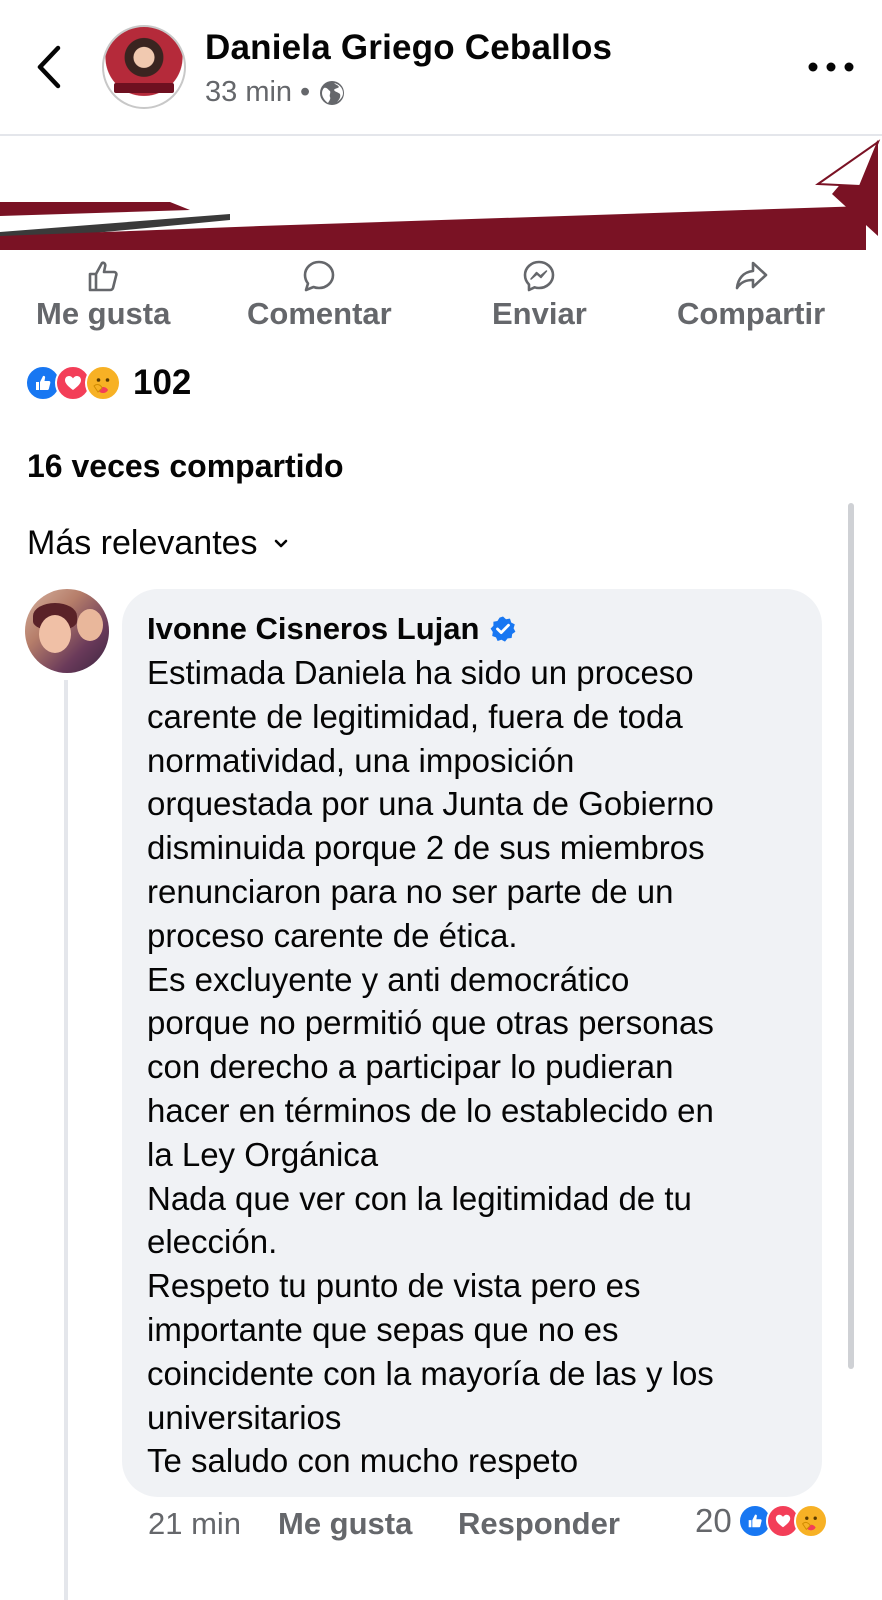 This screenshot has width=882, height=1600. What do you see at coordinates (66, 1140) in the screenshot?
I see `comment-thread-line` at bounding box center [66, 1140].